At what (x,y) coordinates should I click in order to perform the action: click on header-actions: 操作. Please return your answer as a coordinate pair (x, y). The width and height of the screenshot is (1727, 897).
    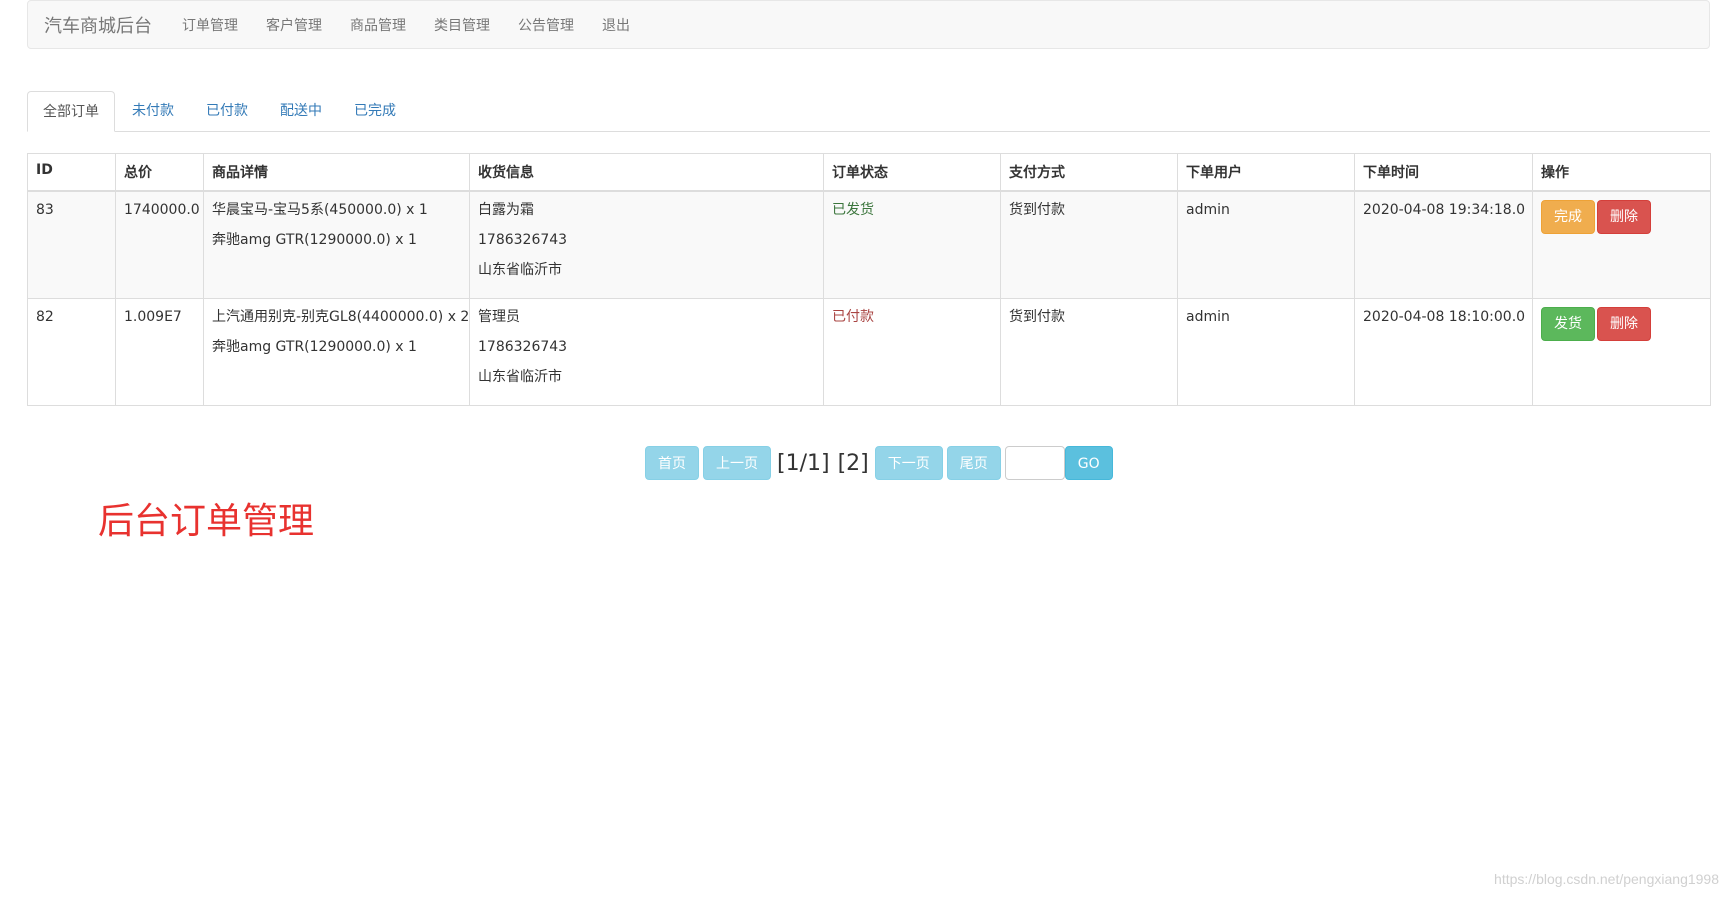
    Looking at the image, I should click on (1621, 172).